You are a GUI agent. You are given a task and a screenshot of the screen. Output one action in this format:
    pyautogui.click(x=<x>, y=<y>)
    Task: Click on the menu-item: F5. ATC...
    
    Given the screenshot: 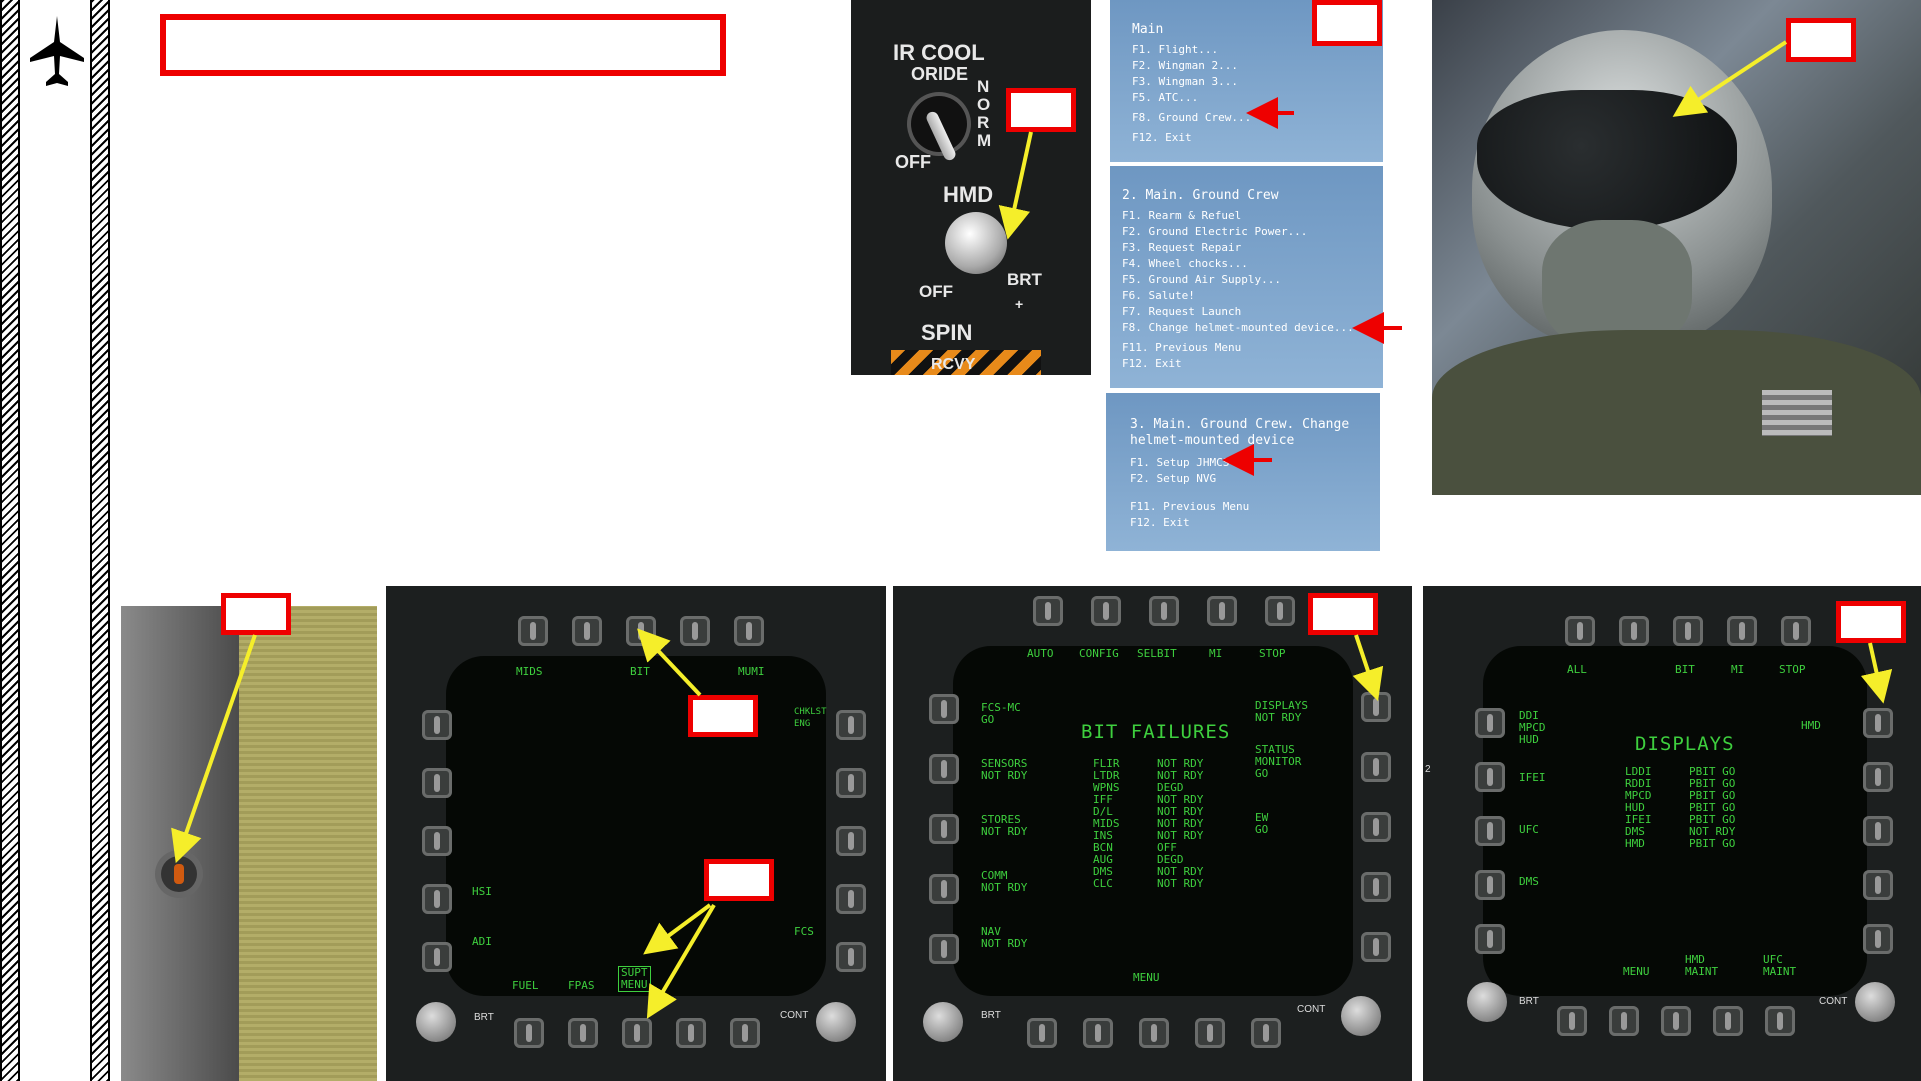 What is the action you would take?
    pyautogui.click(x=1257, y=98)
    